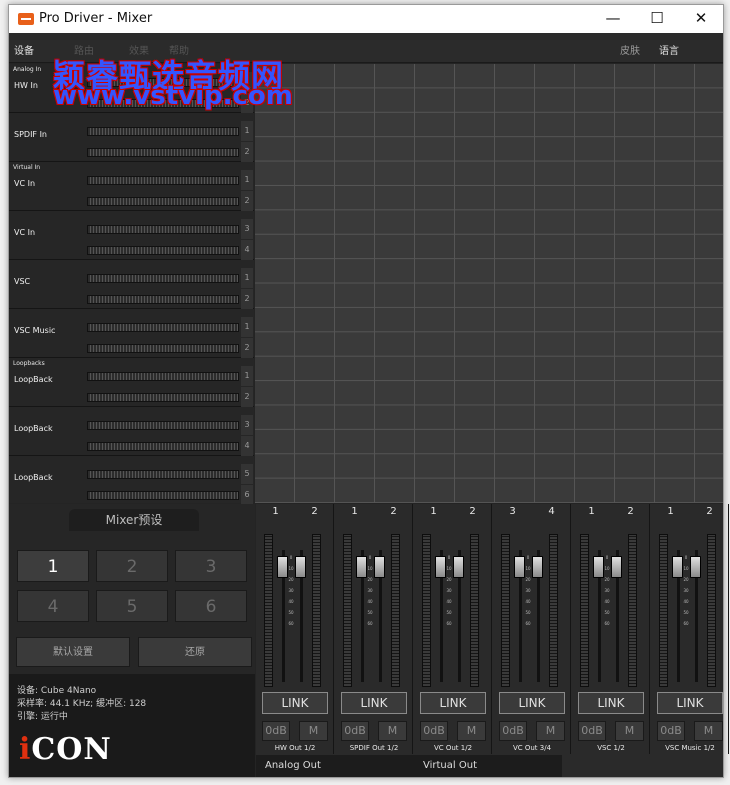 The width and height of the screenshot is (730, 785). Describe the element at coordinates (211, 566) in the screenshot. I see `preset-button-3: 3` at that location.